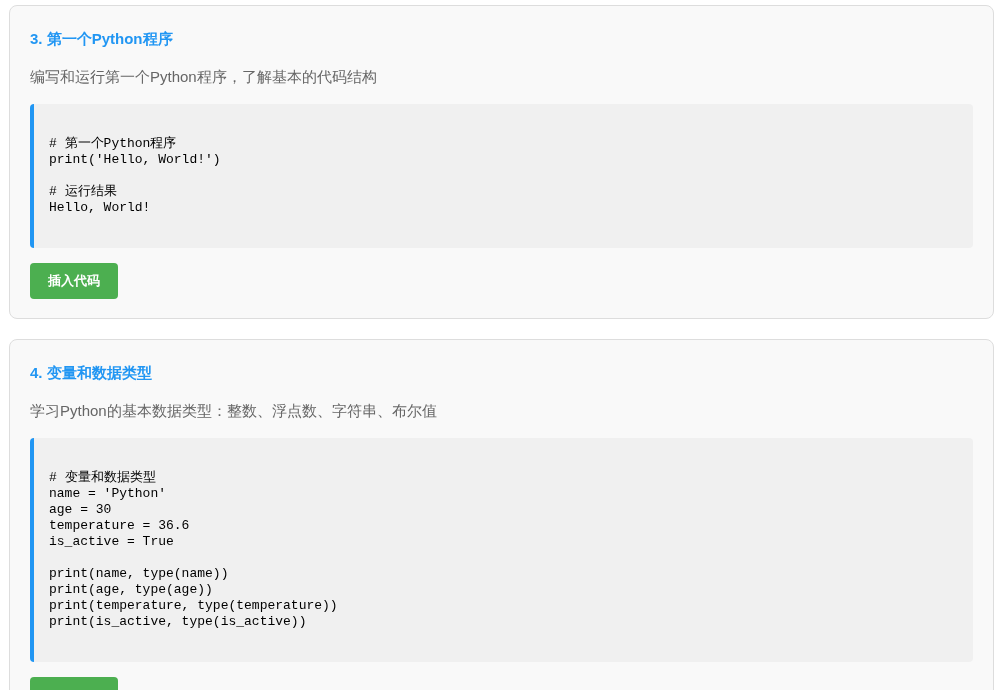 This screenshot has height=690, width=1008. What do you see at coordinates (74, 281) in the screenshot?
I see `insert-code-button: 插入代码` at bounding box center [74, 281].